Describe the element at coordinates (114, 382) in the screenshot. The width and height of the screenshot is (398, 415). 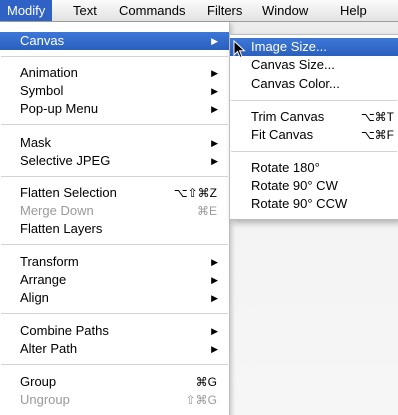
I see `menu-item-group: Group ⌘G` at that location.